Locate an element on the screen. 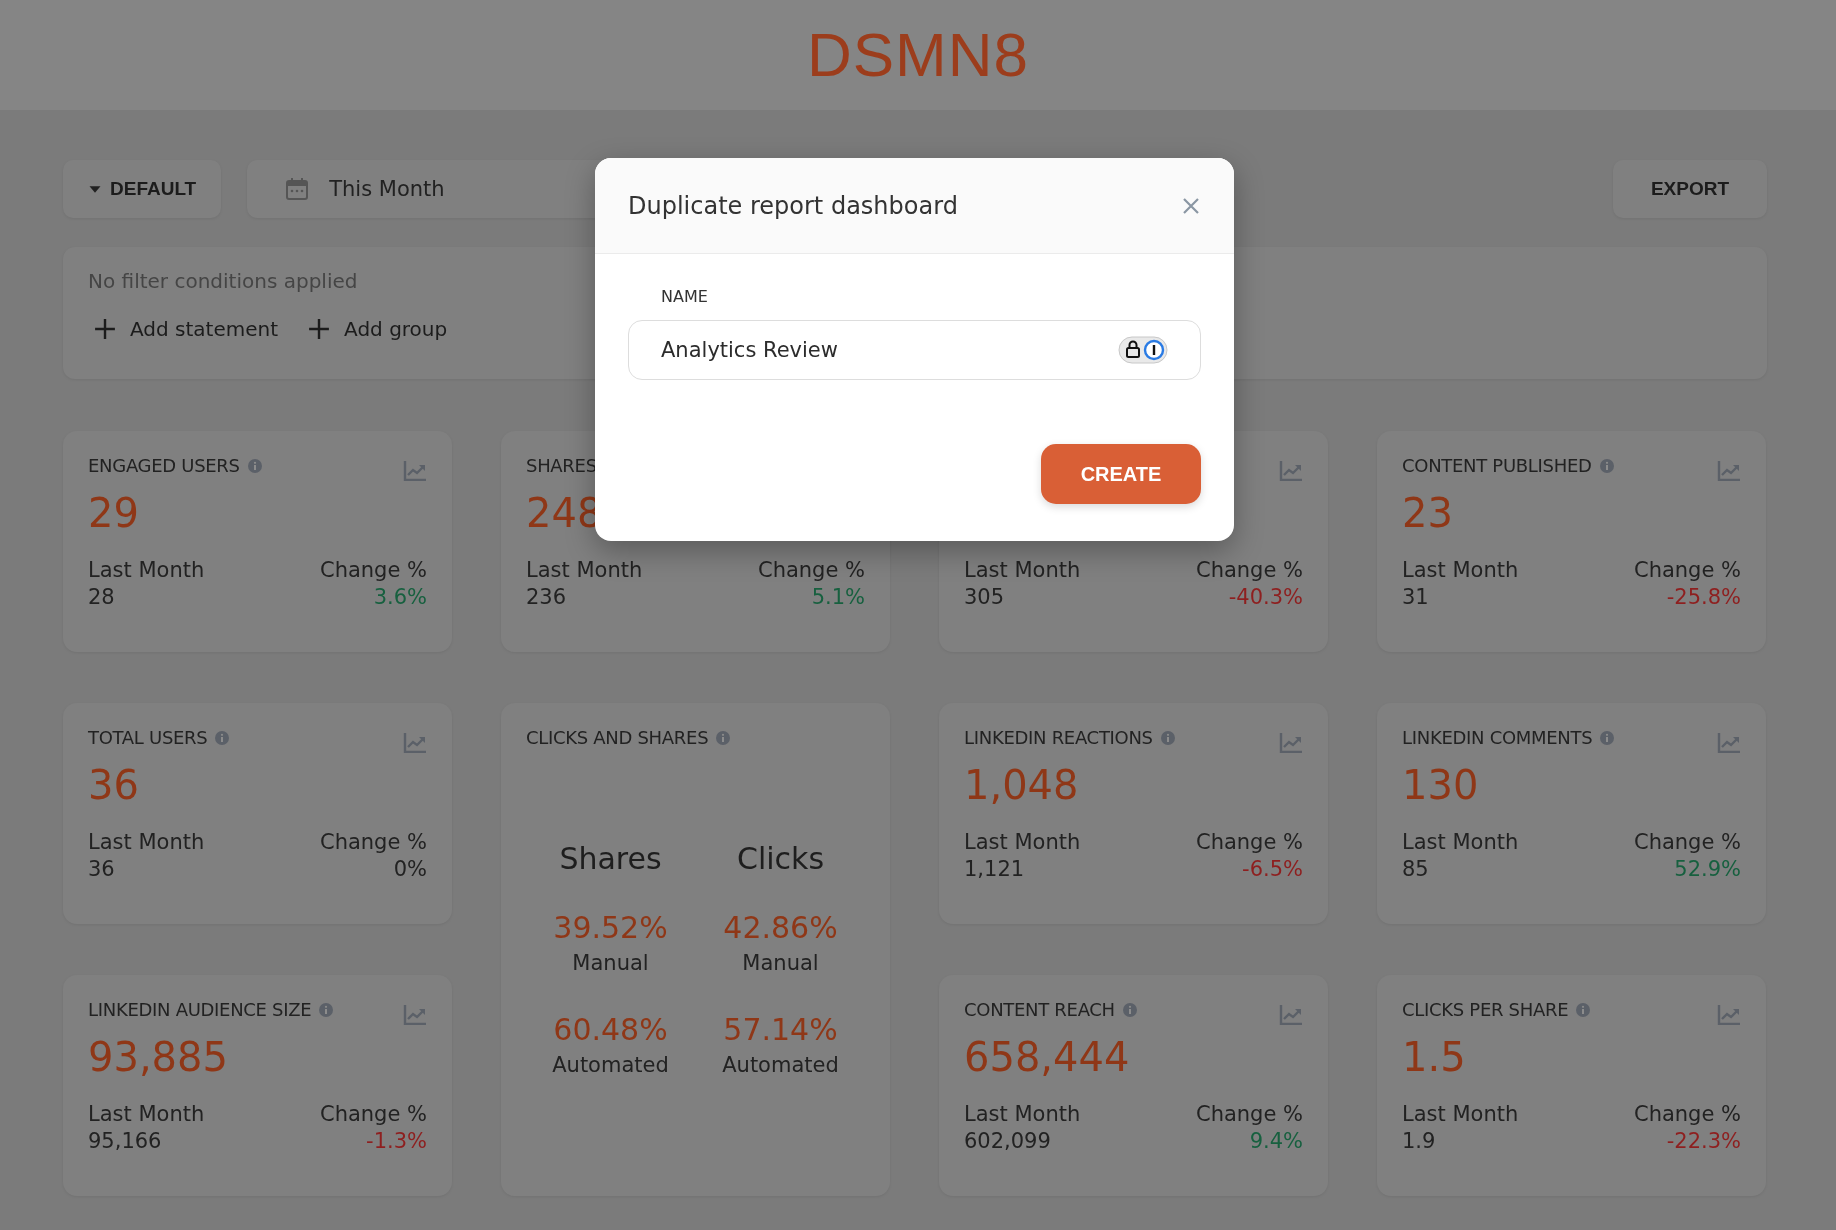 The width and height of the screenshot is (1836, 1230). card-title: CLICKS PER SHARE is located at coordinates (1485, 1009).